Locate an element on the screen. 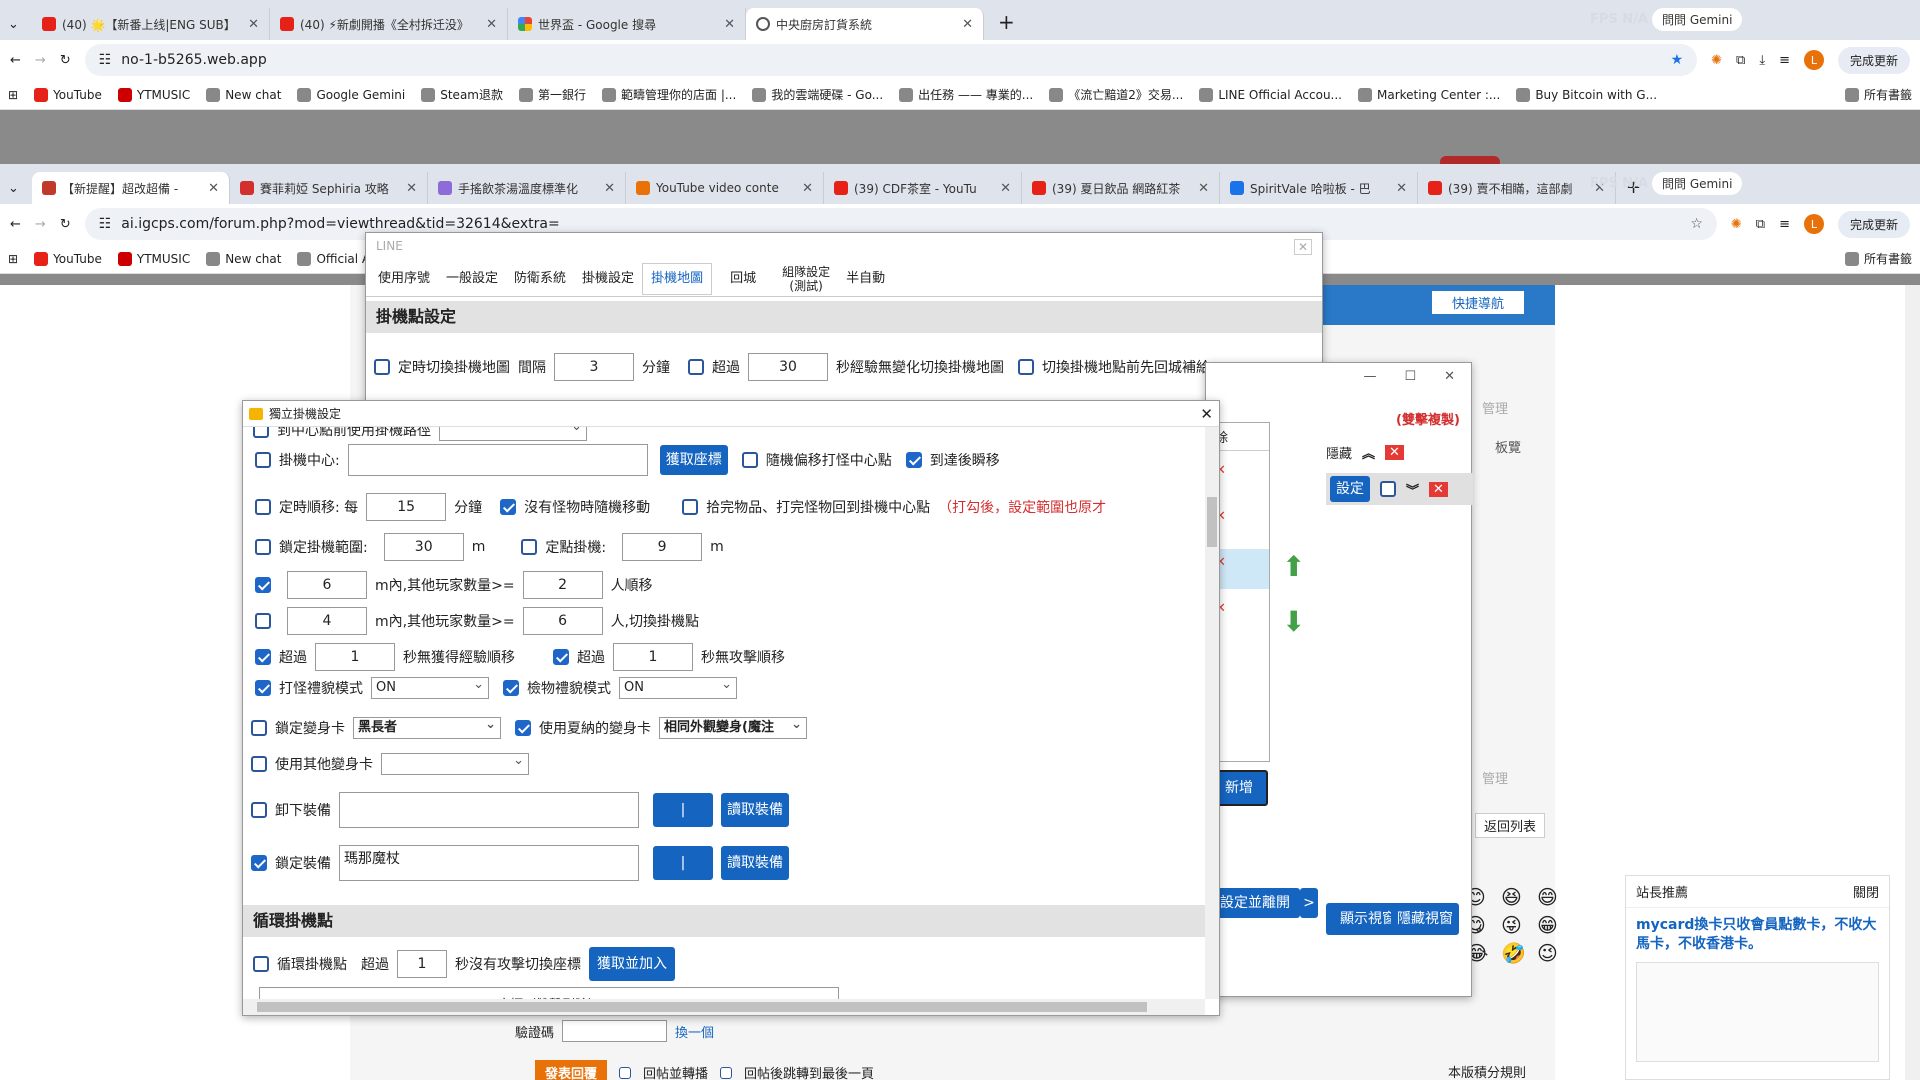 The height and width of the screenshot is (1080, 1920). range-input: 30 is located at coordinates (423, 547).